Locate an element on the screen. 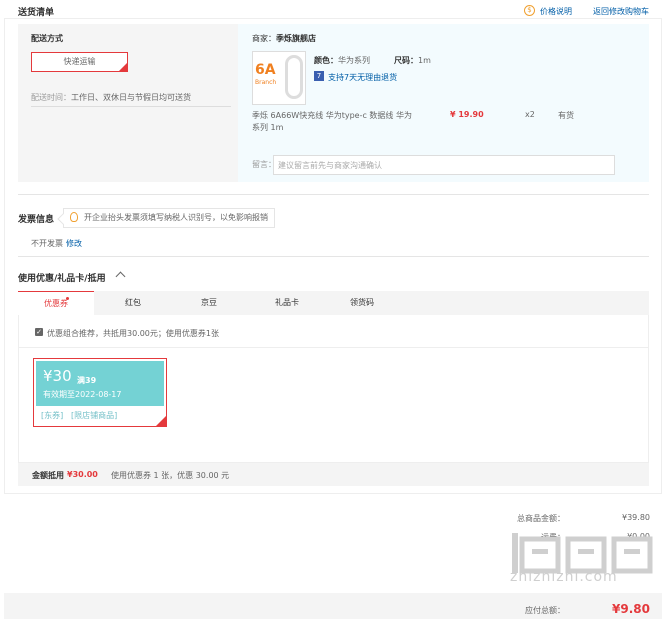 This screenshot has height=619, width=662. product-size: 尺码：1m is located at coordinates (412, 60).